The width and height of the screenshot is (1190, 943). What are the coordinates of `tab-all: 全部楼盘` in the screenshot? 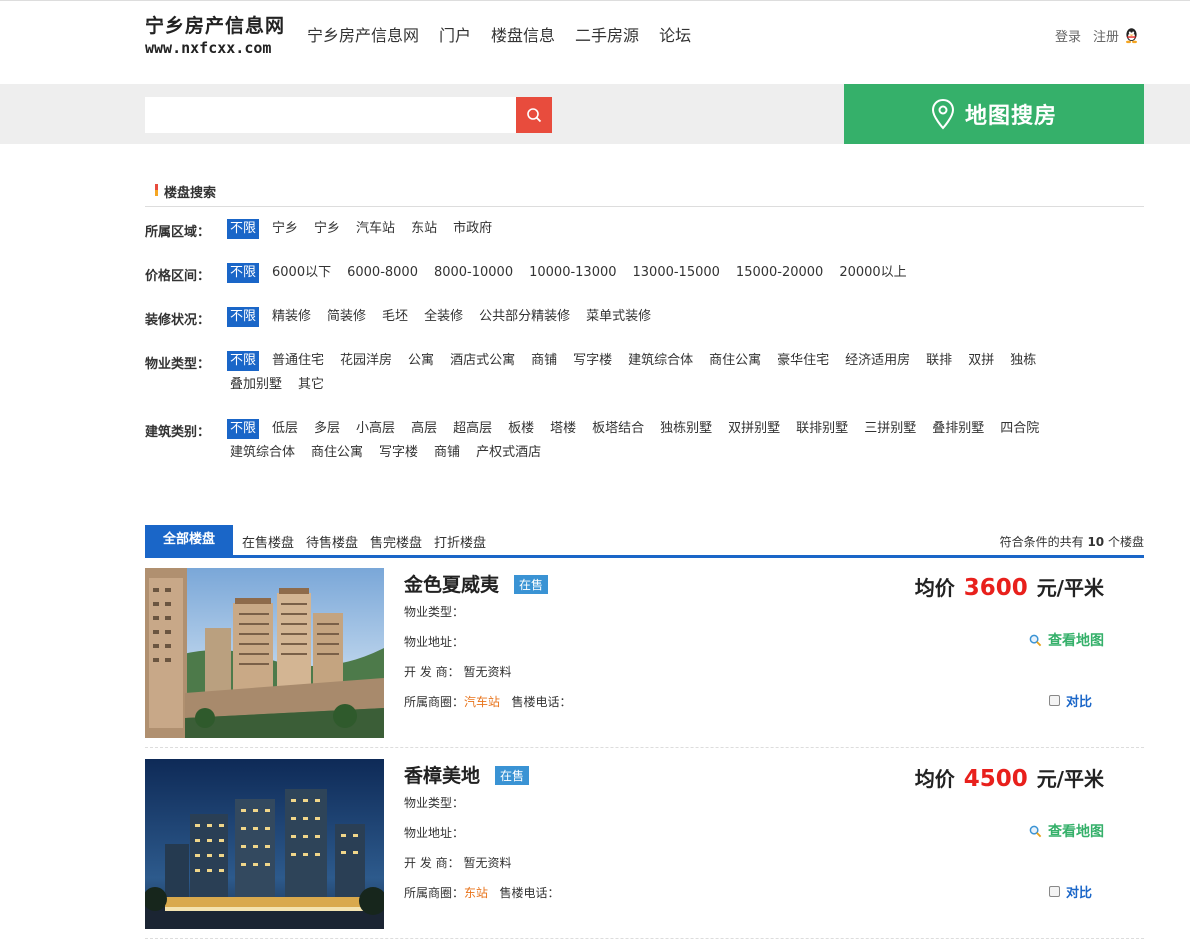 It's located at (189, 540).